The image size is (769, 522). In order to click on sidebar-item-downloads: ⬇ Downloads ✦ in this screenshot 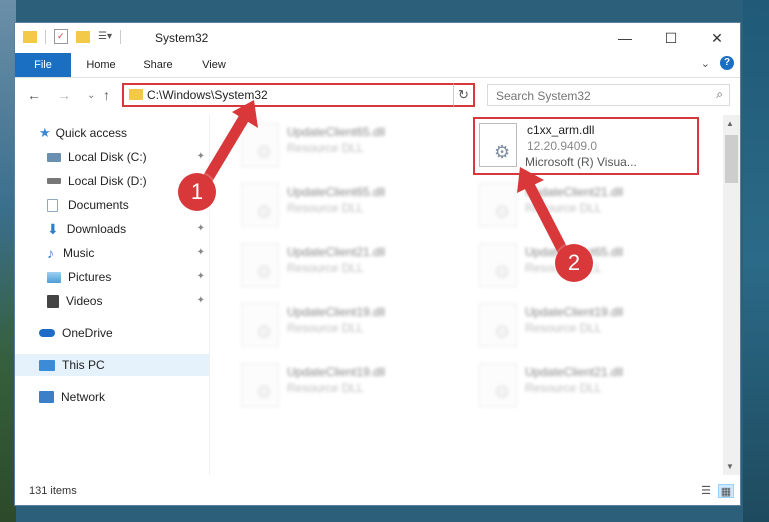, I will do `click(126, 229)`.